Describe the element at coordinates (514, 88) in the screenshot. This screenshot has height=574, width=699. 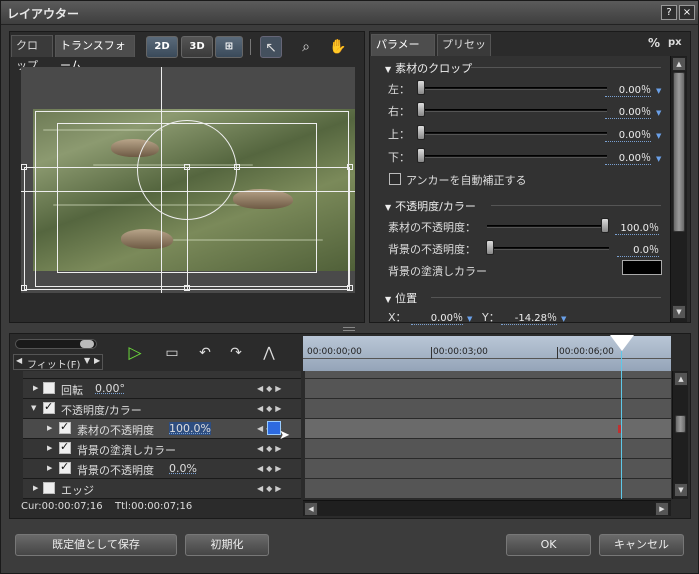
I see `crop-left-slider` at that location.